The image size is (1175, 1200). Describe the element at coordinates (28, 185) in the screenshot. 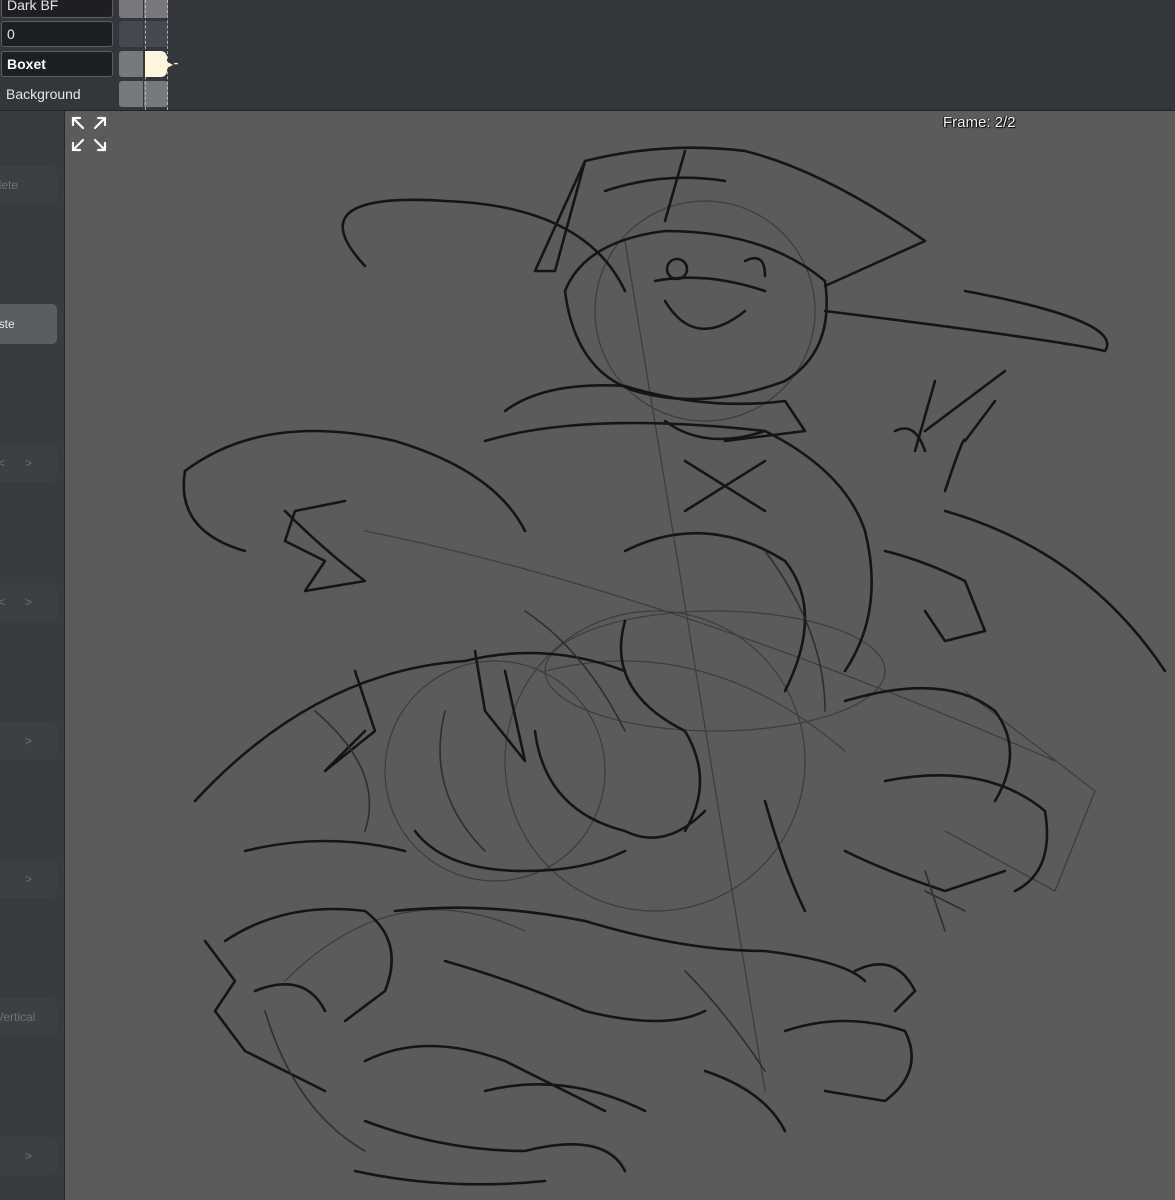

I see `delete-button: elete` at that location.